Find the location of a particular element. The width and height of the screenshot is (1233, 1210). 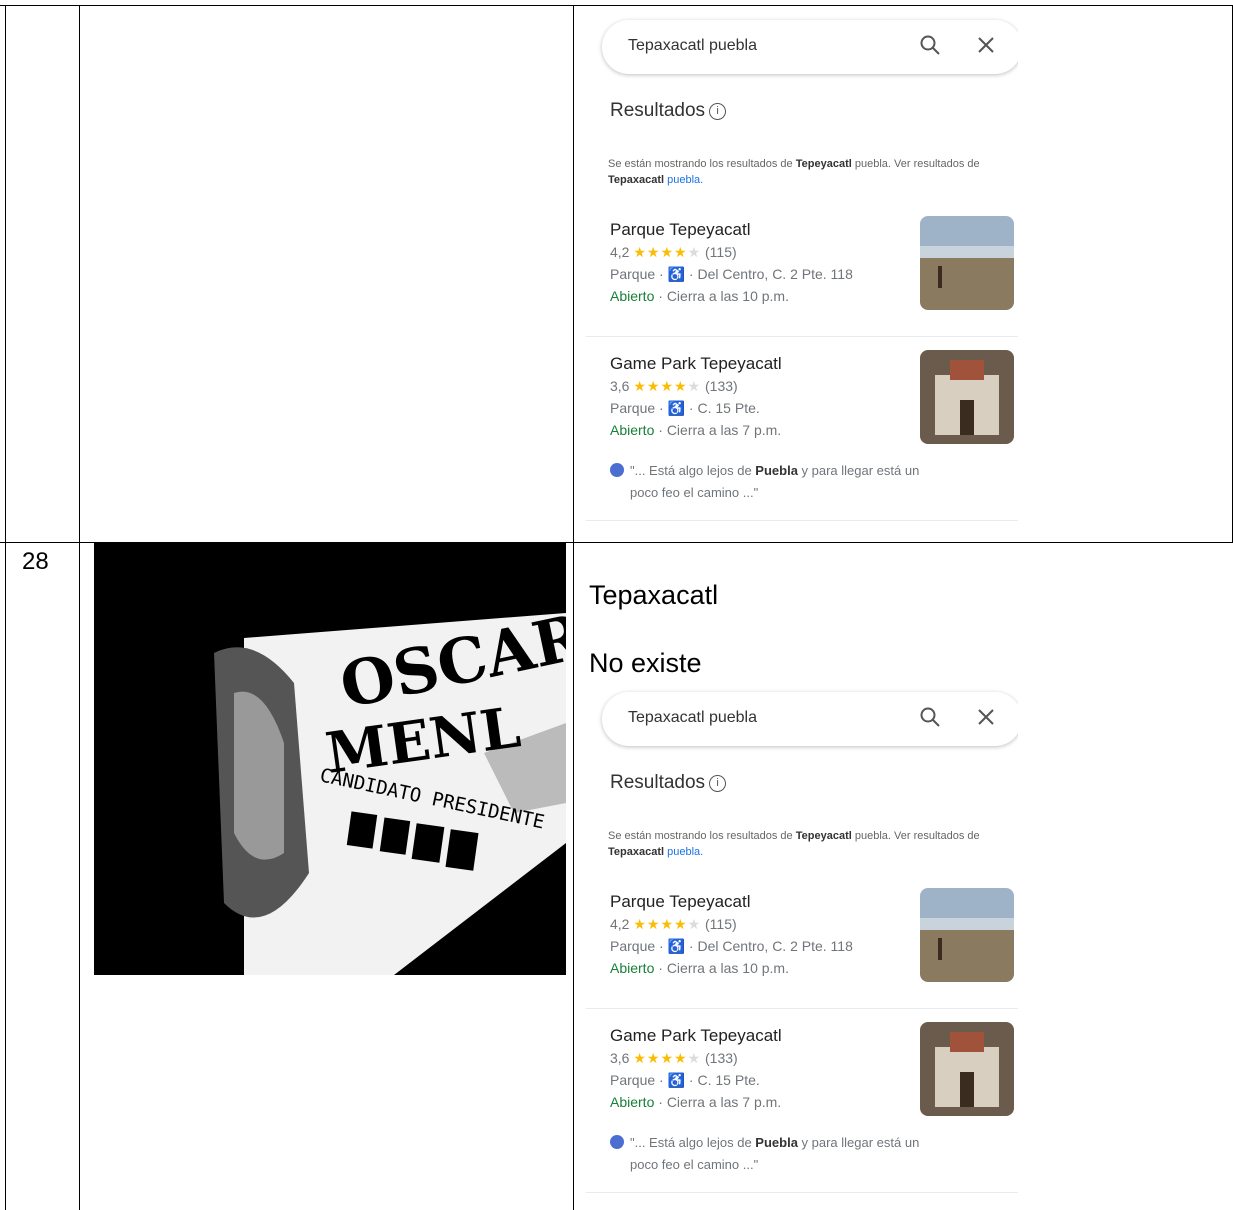

campaign-photo: OSCAR MENL CANDIDATO PRESIDENTE is located at coordinates (330, 759).